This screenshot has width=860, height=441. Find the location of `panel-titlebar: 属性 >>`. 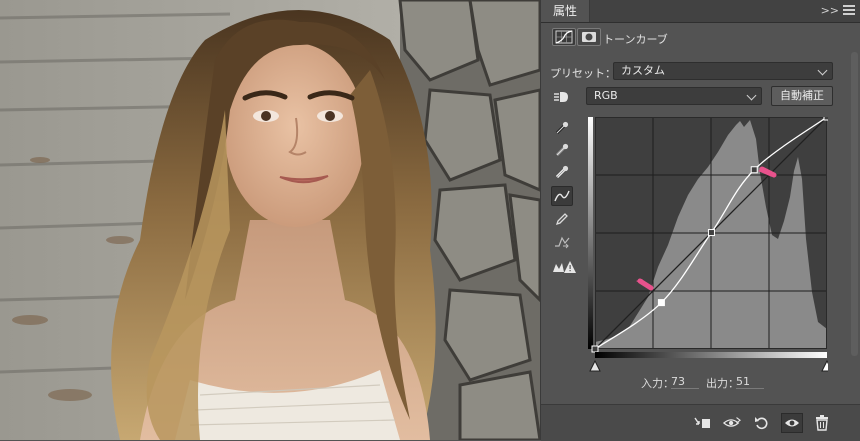

panel-titlebar: 属性 >> is located at coordinates (700, 11).